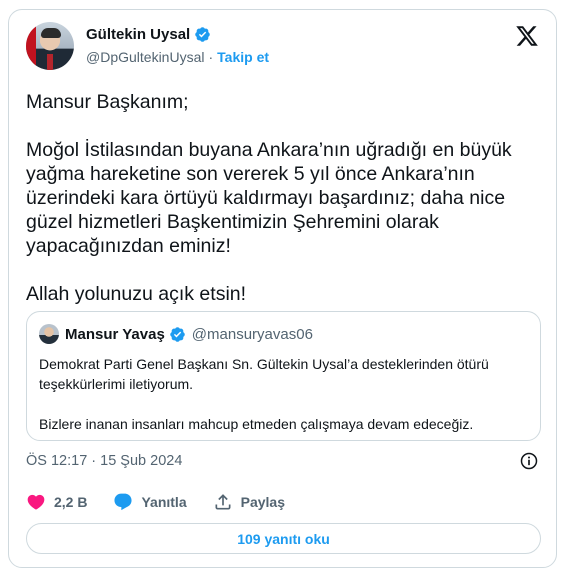 This screenshot has width=561, height=574. What do you see at coordinates (51, 33) in the screenshot?
I see `avatar-hair-detail` at bounding box center [51, 33].